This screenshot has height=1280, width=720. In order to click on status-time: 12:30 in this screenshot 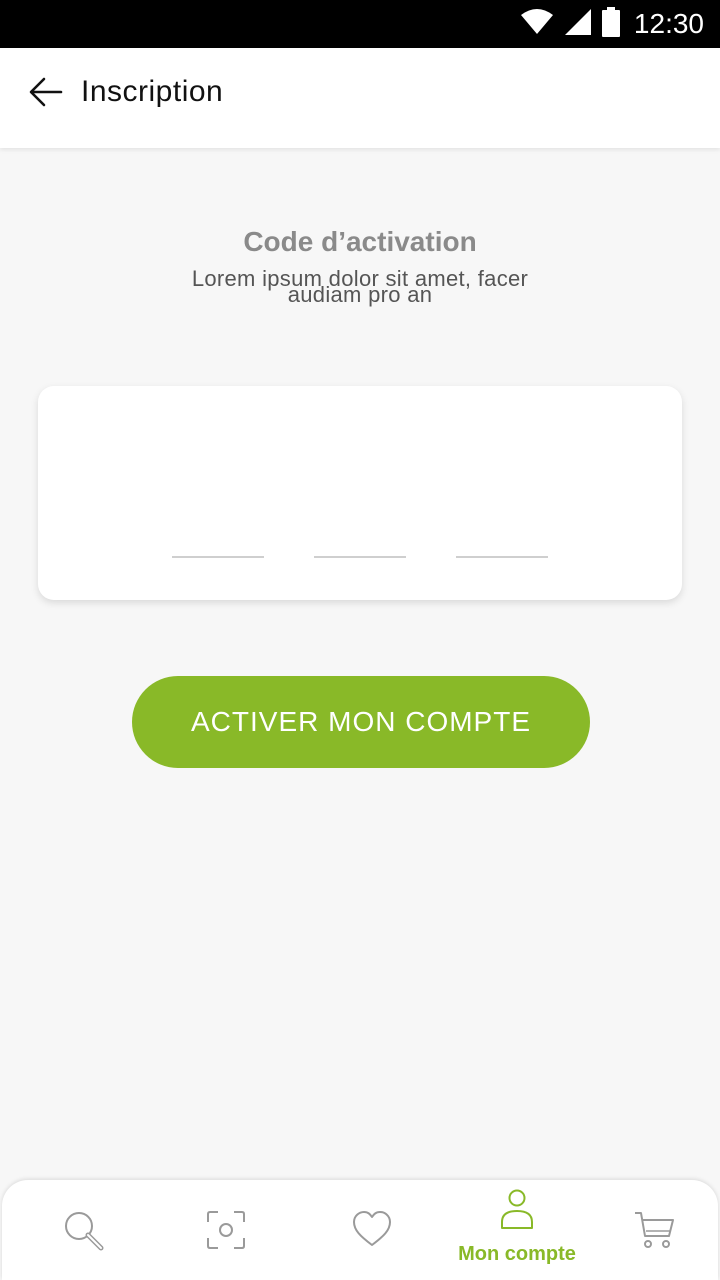, I will do `click(668, 23)`.